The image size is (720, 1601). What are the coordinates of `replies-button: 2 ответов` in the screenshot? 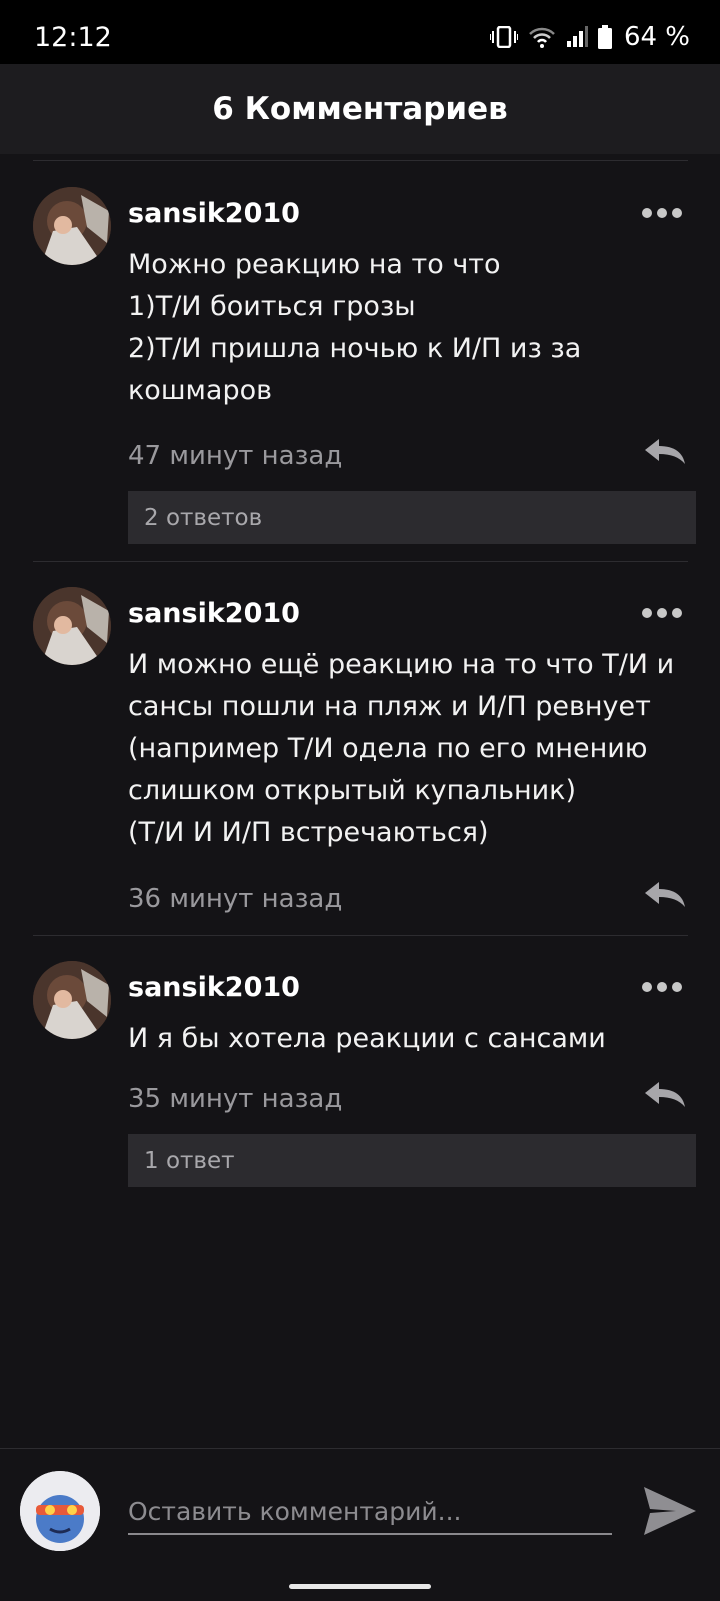 It's located at (412, 517).